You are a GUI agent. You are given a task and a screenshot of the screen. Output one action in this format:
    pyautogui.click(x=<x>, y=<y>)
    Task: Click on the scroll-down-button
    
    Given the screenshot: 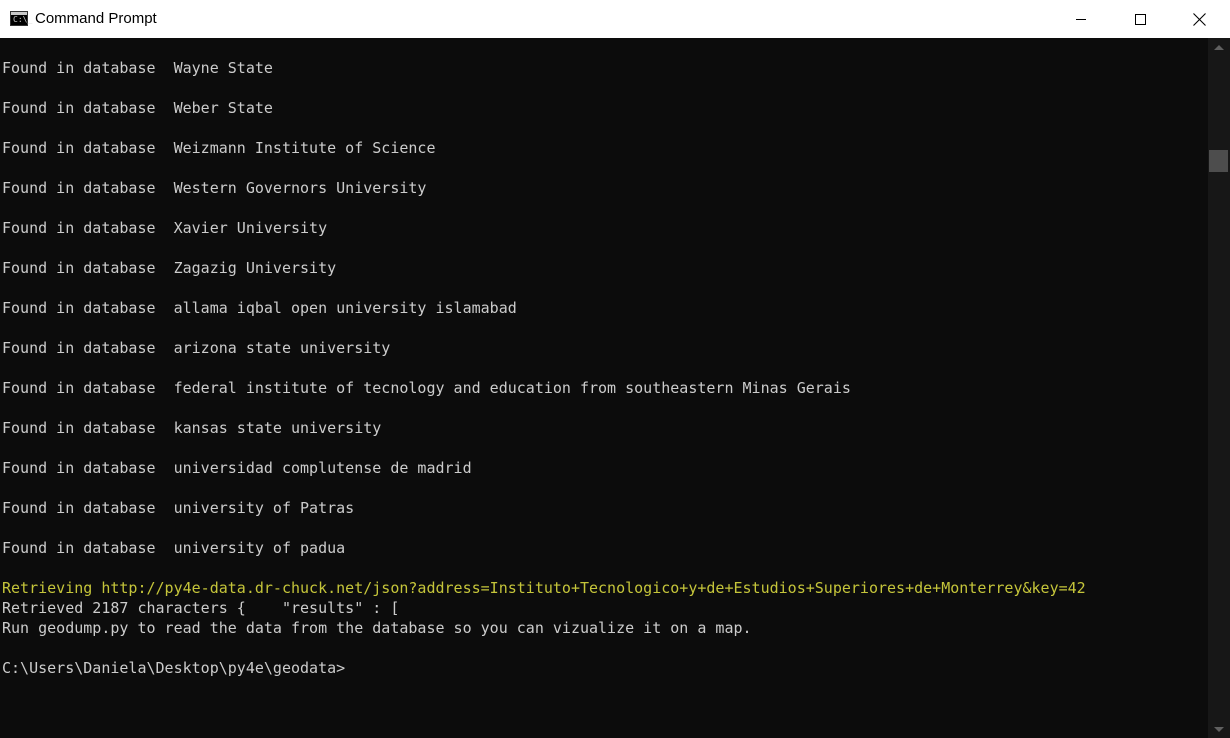 What is the action you would take?
    pyautogui.click(x=1219, y=729)
    